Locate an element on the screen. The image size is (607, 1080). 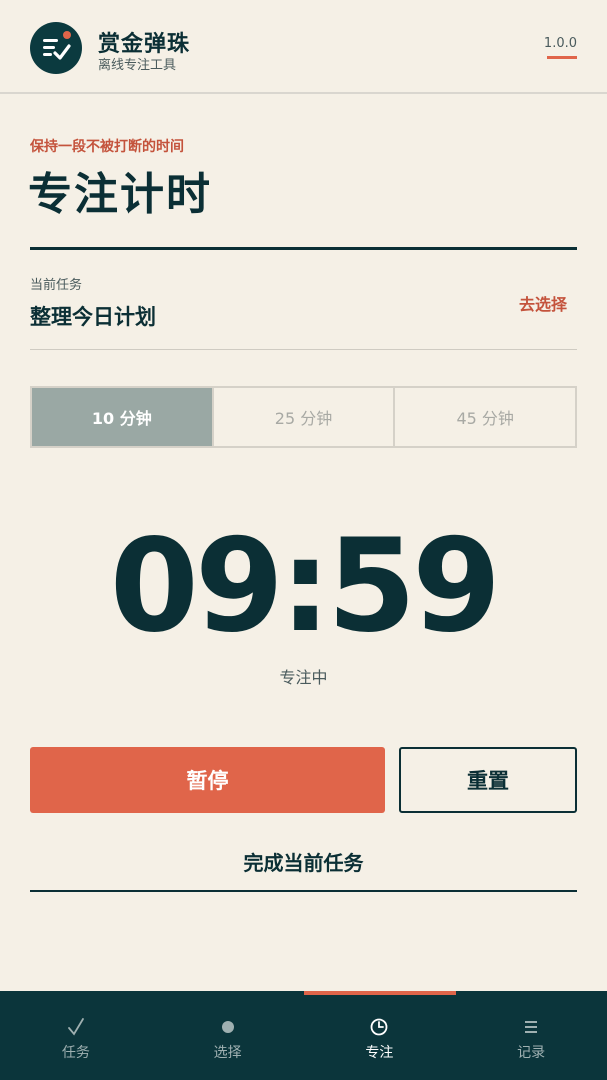
nav-label-records: 记录 is located at coordinates (531, 1052).